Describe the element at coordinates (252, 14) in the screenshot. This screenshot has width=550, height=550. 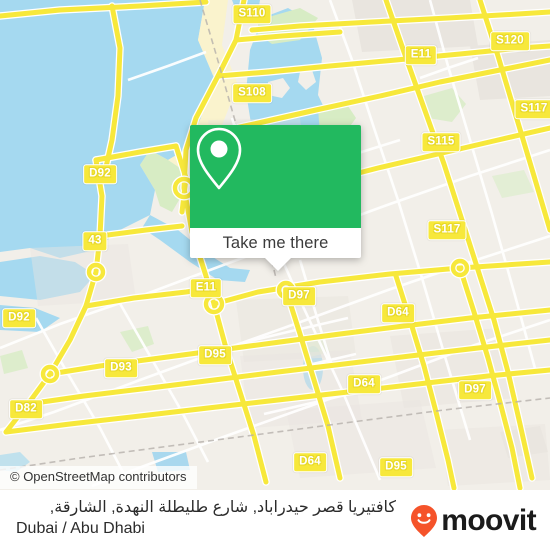
I see `road-shield: S110` at that location.